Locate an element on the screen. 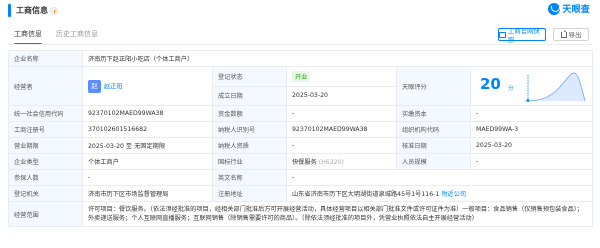 The height and width of the screenshot is (248, 600). taxpayer-qualification-label: 纳税人资质 is located at coordinates (249, 145).